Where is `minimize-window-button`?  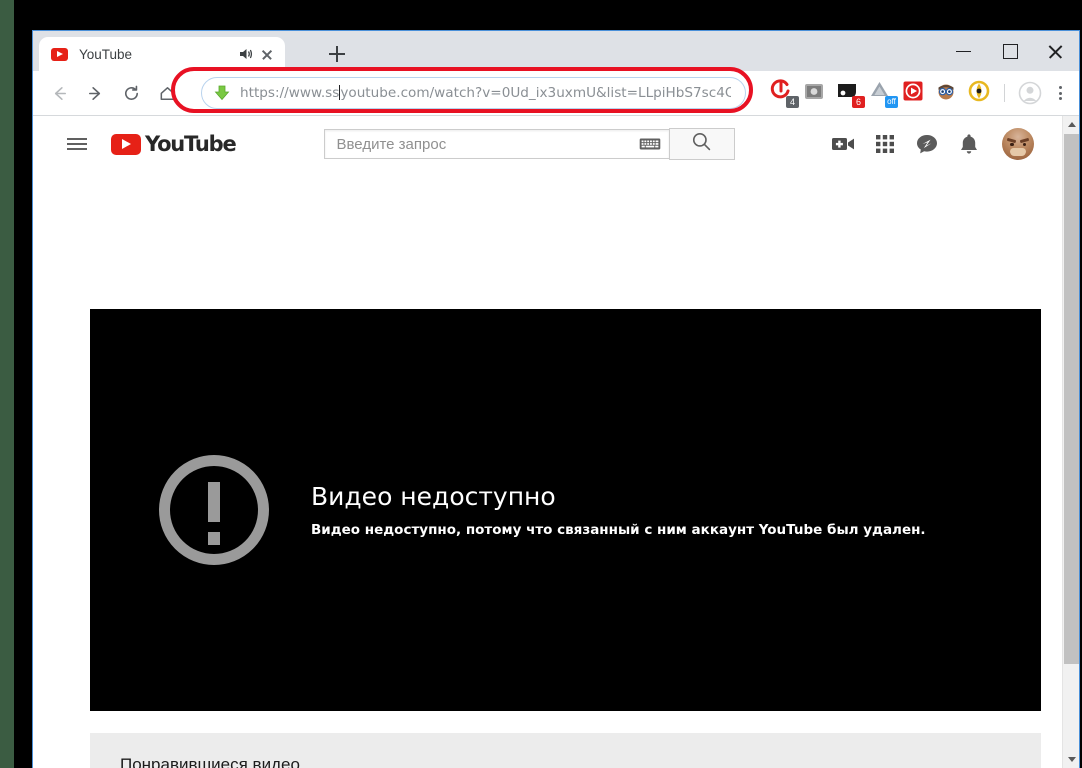
minimize-window-button is located at coordinates (964, 51).